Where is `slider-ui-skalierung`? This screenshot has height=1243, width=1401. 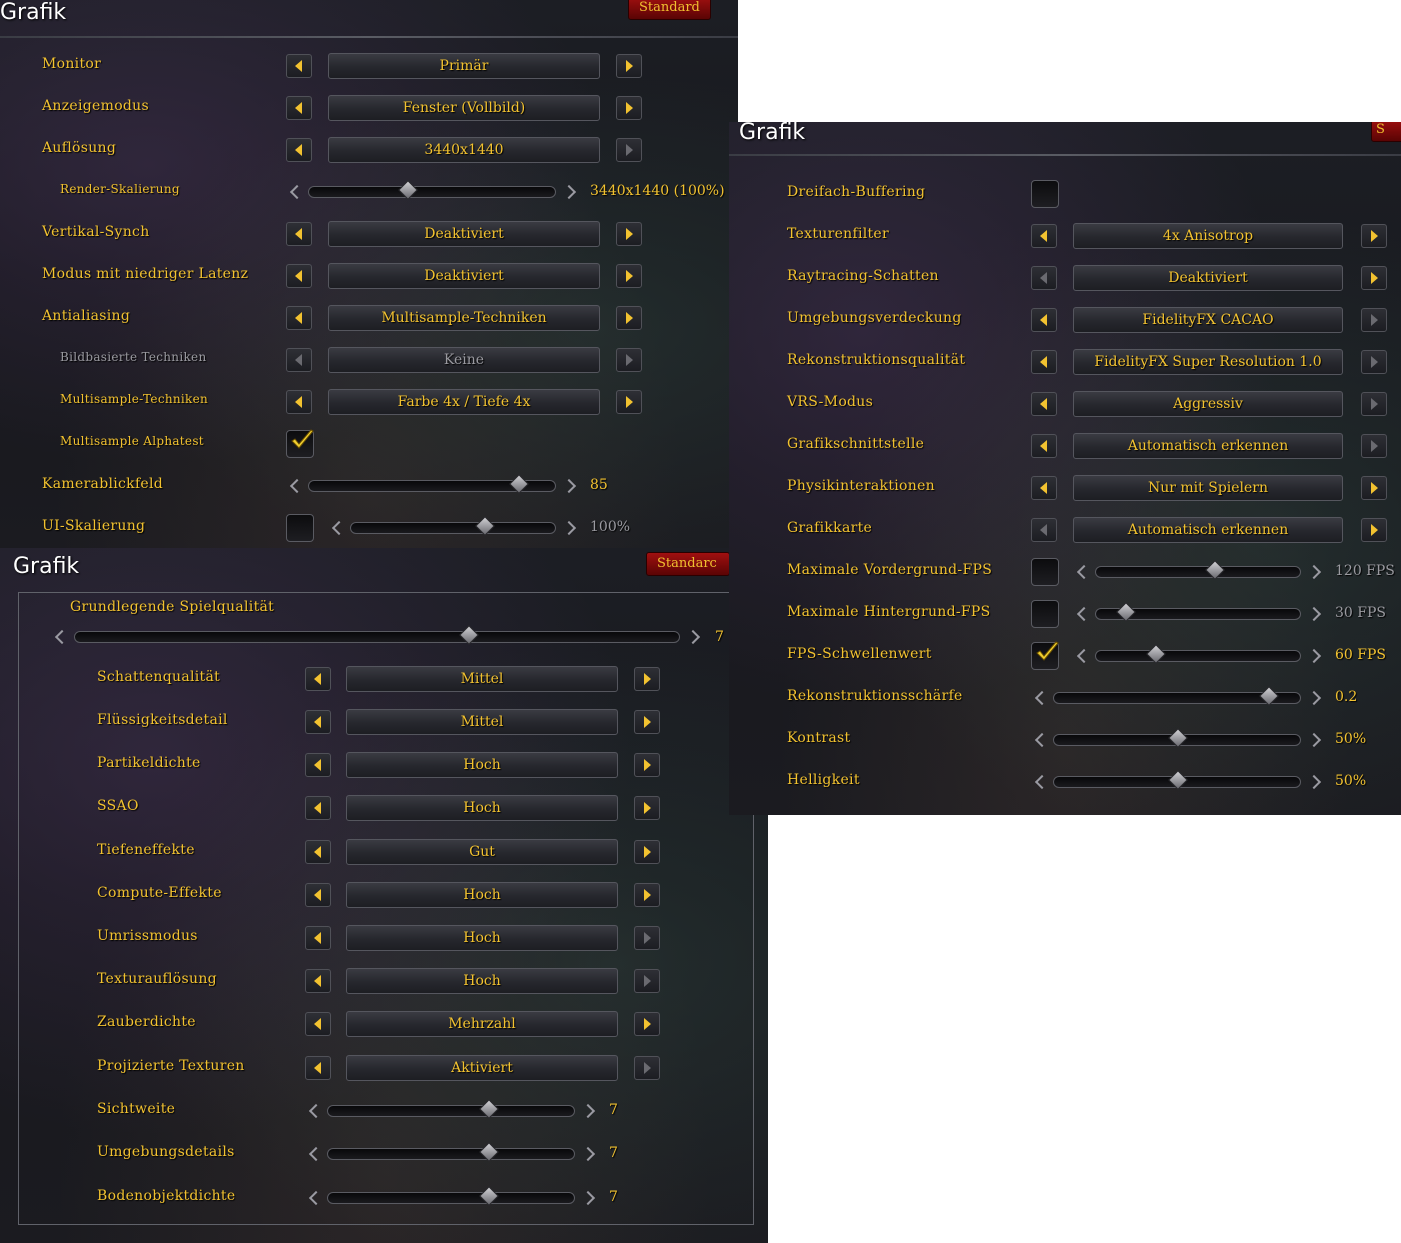
slider-ui-skalierung is located at coordinates (453, 526).